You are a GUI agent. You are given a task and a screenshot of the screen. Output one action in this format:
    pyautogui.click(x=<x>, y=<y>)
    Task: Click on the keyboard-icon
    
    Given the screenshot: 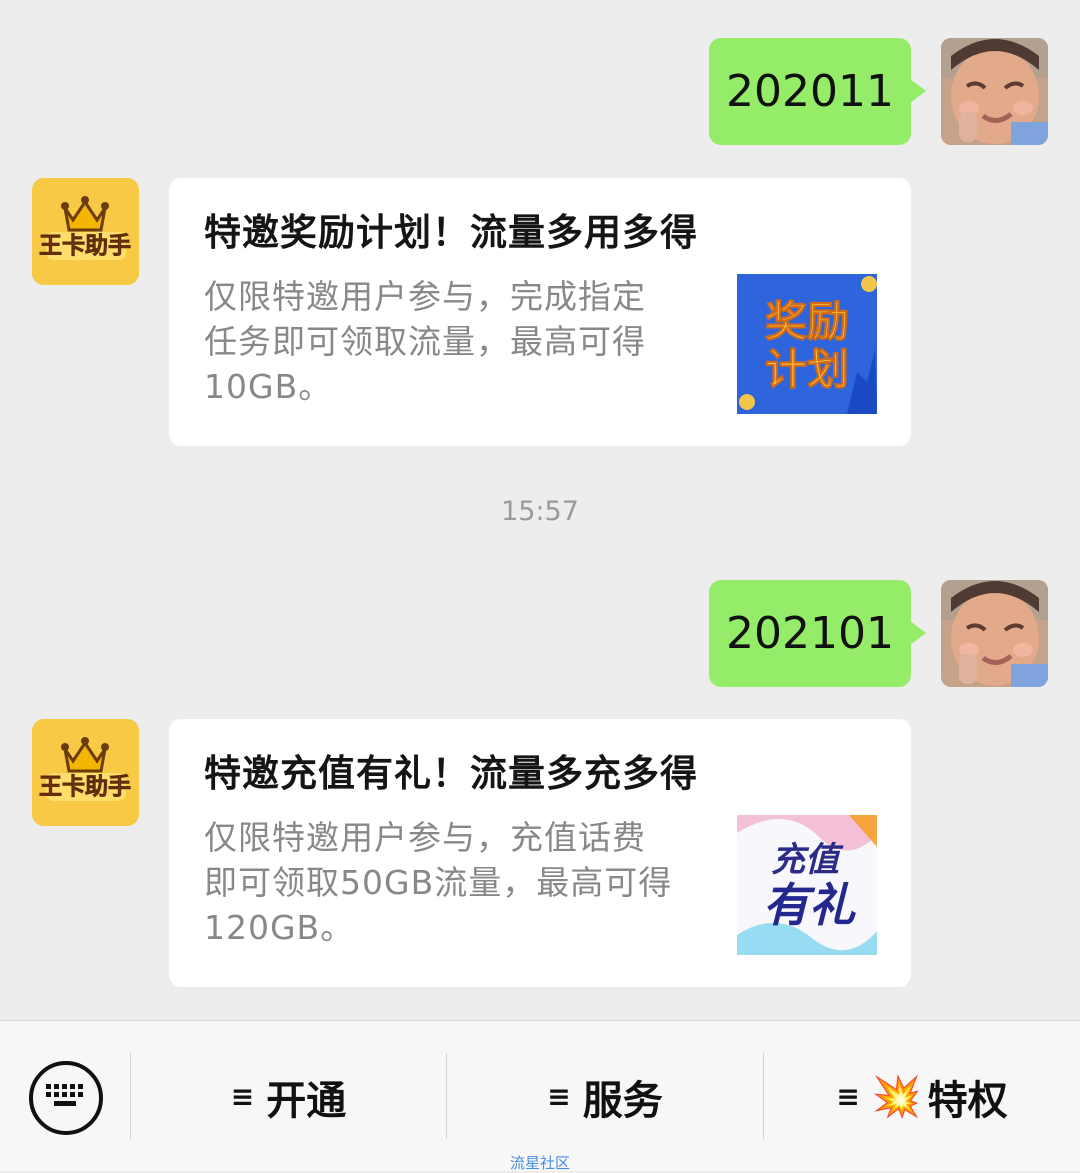 What is the action you would take?
    pyautogui.click(x=66, y=1098)
    